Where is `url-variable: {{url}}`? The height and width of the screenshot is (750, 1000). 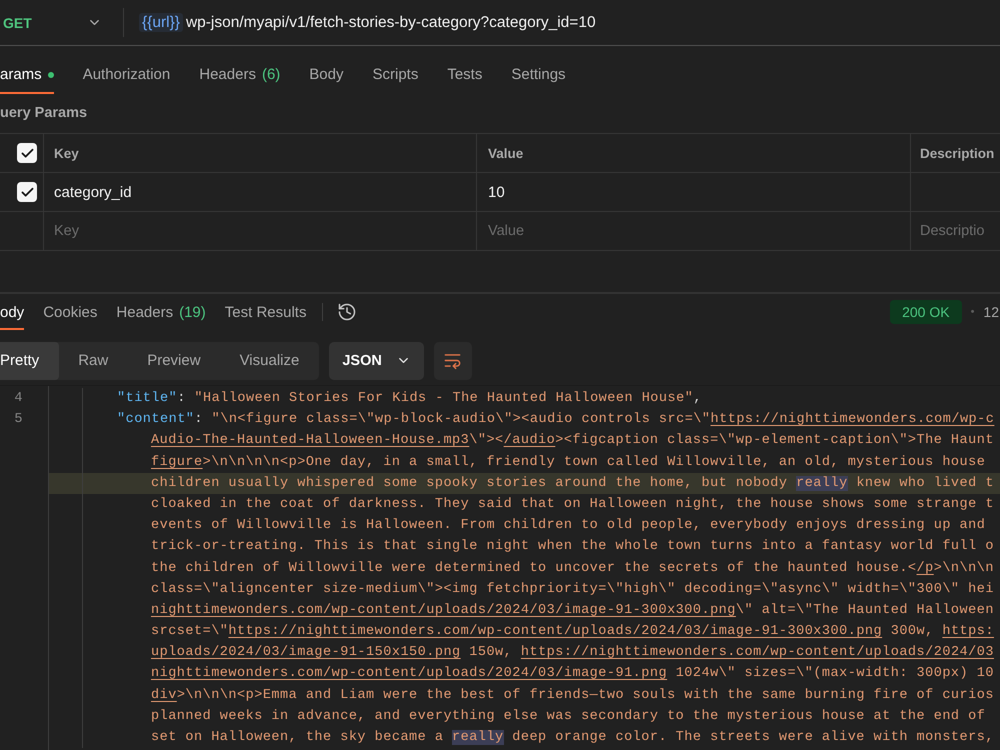
url-variable: {{url}} is located at coordinates (161, 22).